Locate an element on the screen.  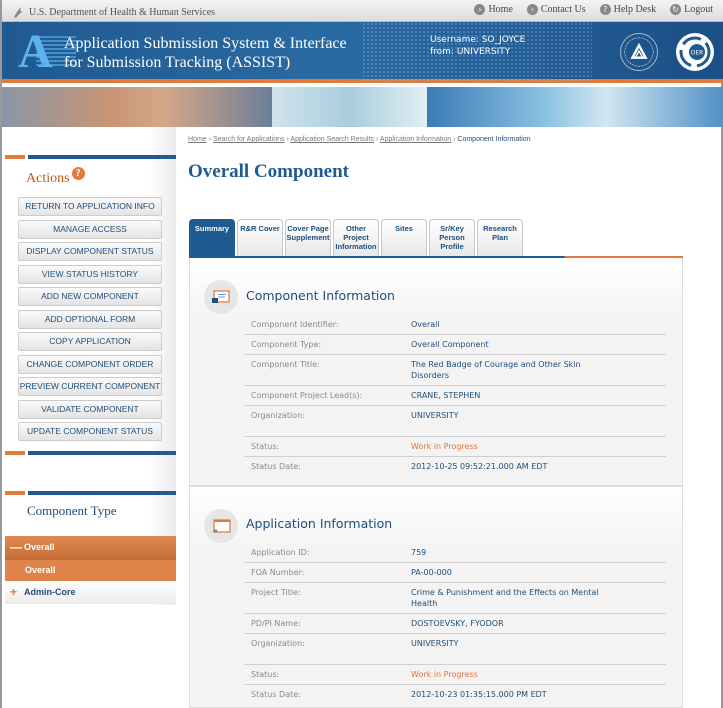
help-desk-link: ? Help Desk is located at coordinates (628, 9).